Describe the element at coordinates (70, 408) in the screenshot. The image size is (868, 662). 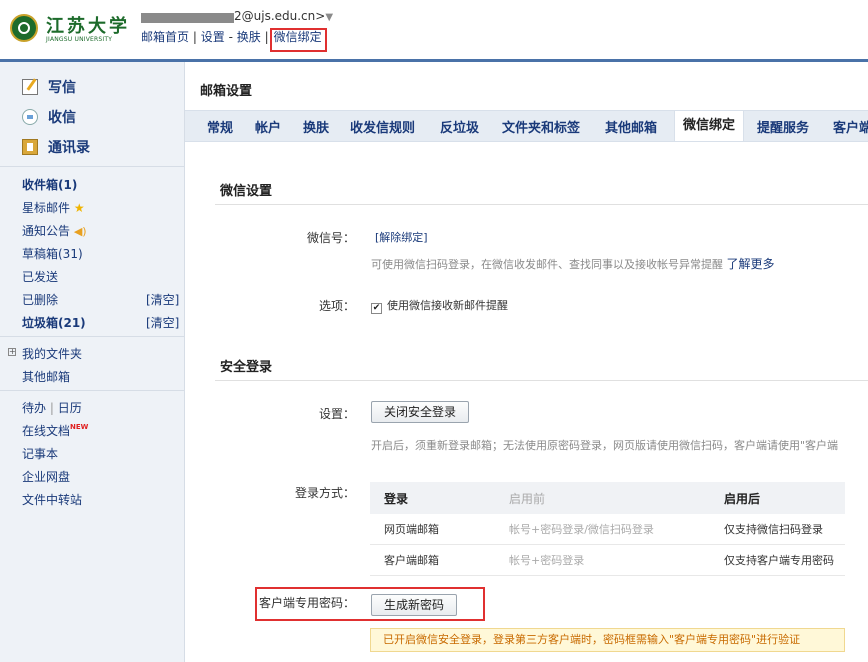
I see `calendar-link: 日历` at that location.